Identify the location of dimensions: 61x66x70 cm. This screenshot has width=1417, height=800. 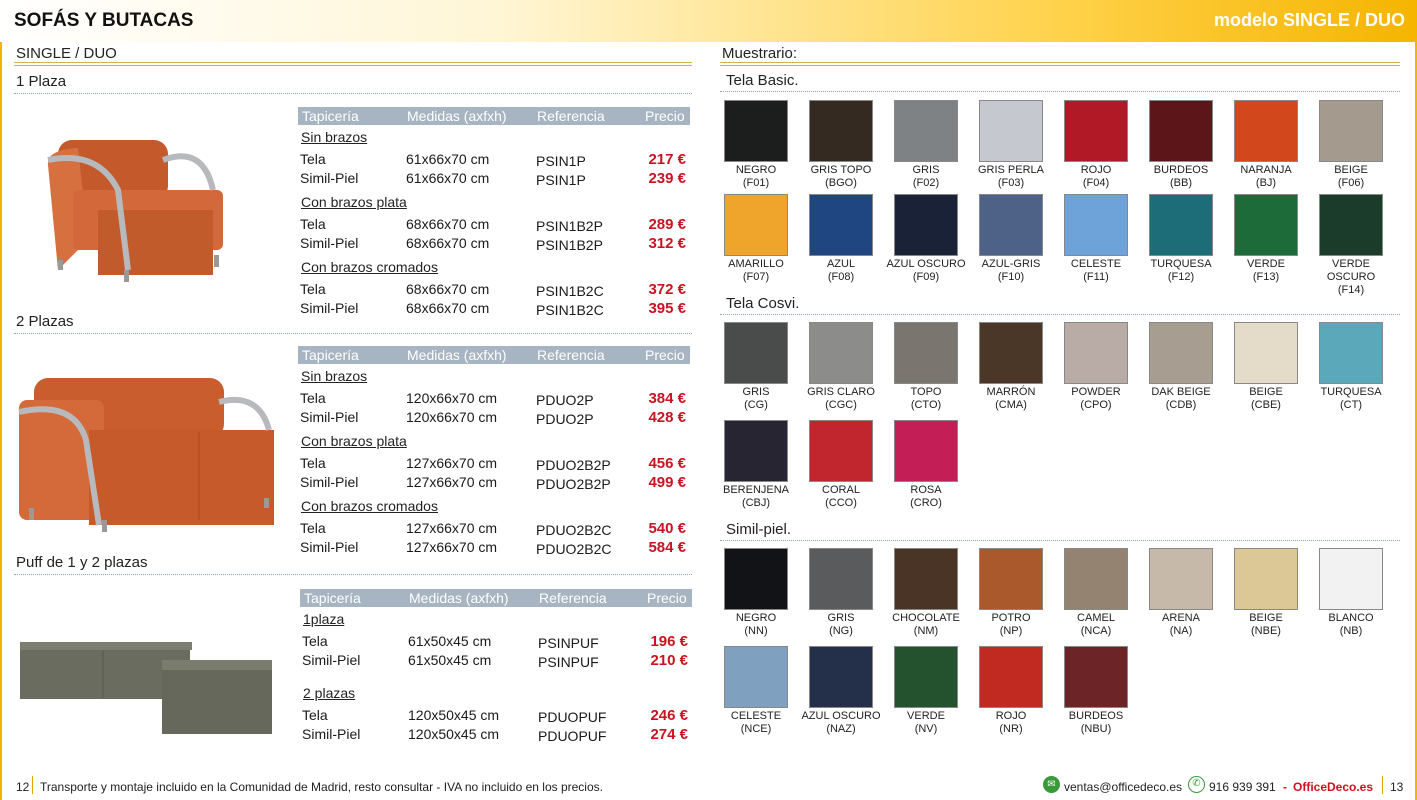
(448, 178).